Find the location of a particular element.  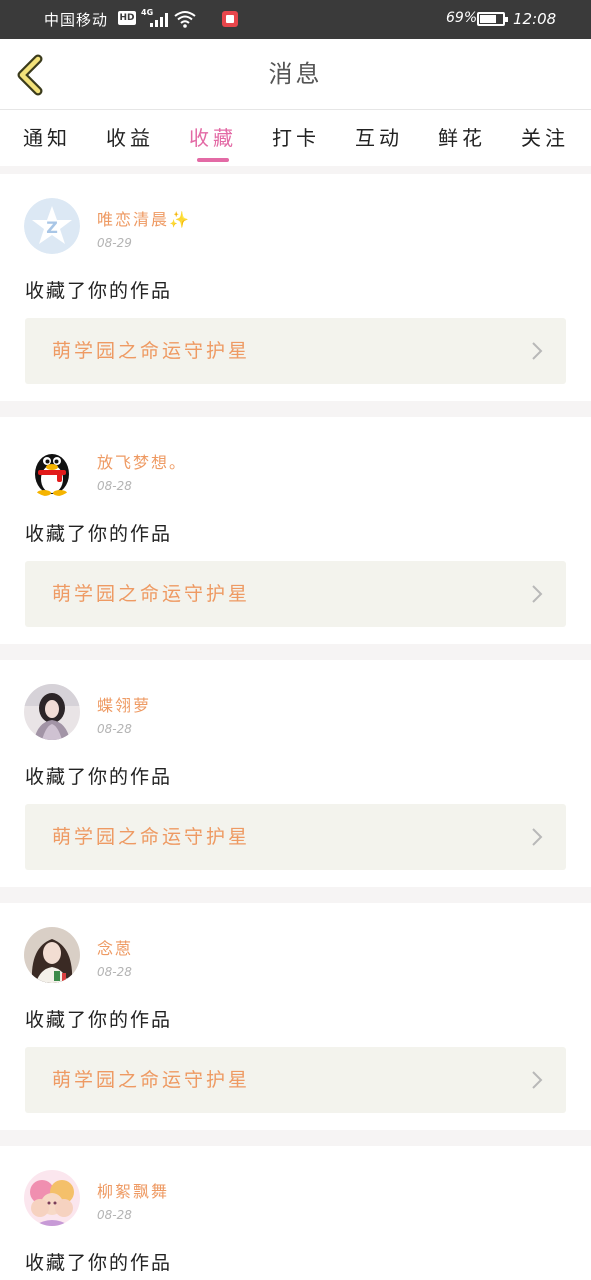

active-tab-indicator is located at coordinates (213, 160).